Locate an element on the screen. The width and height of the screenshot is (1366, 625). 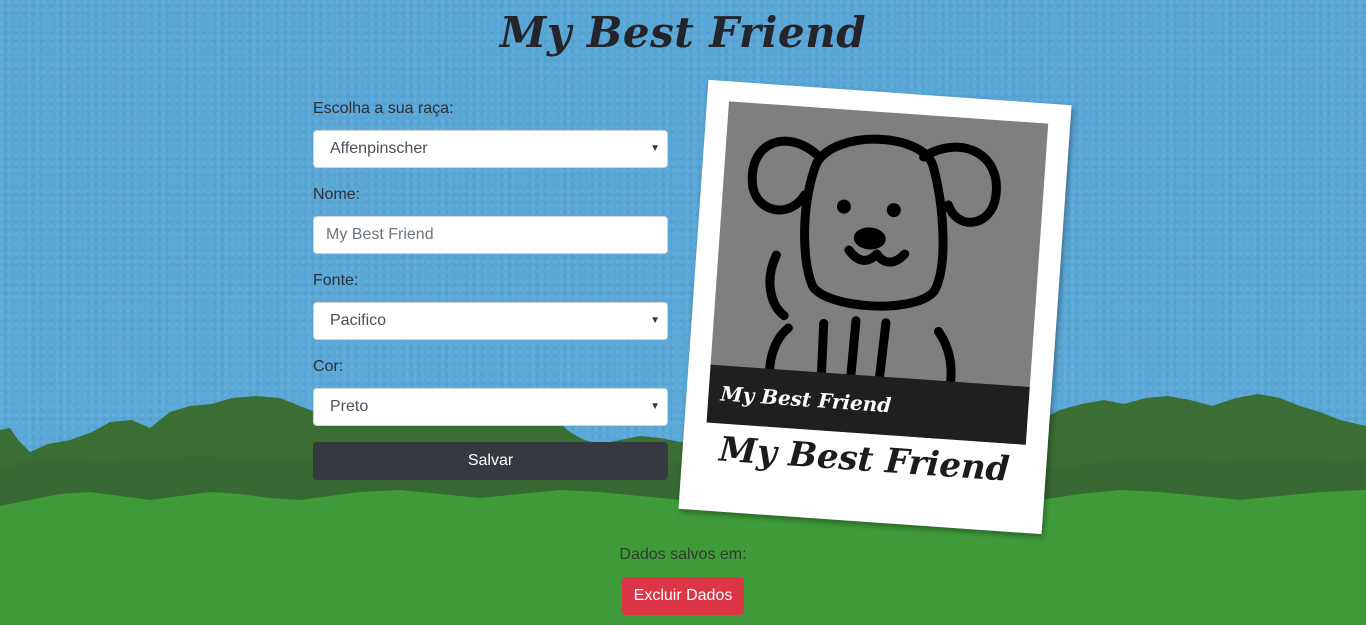
font-label: Fonte: is located at coordinates (336, 280).